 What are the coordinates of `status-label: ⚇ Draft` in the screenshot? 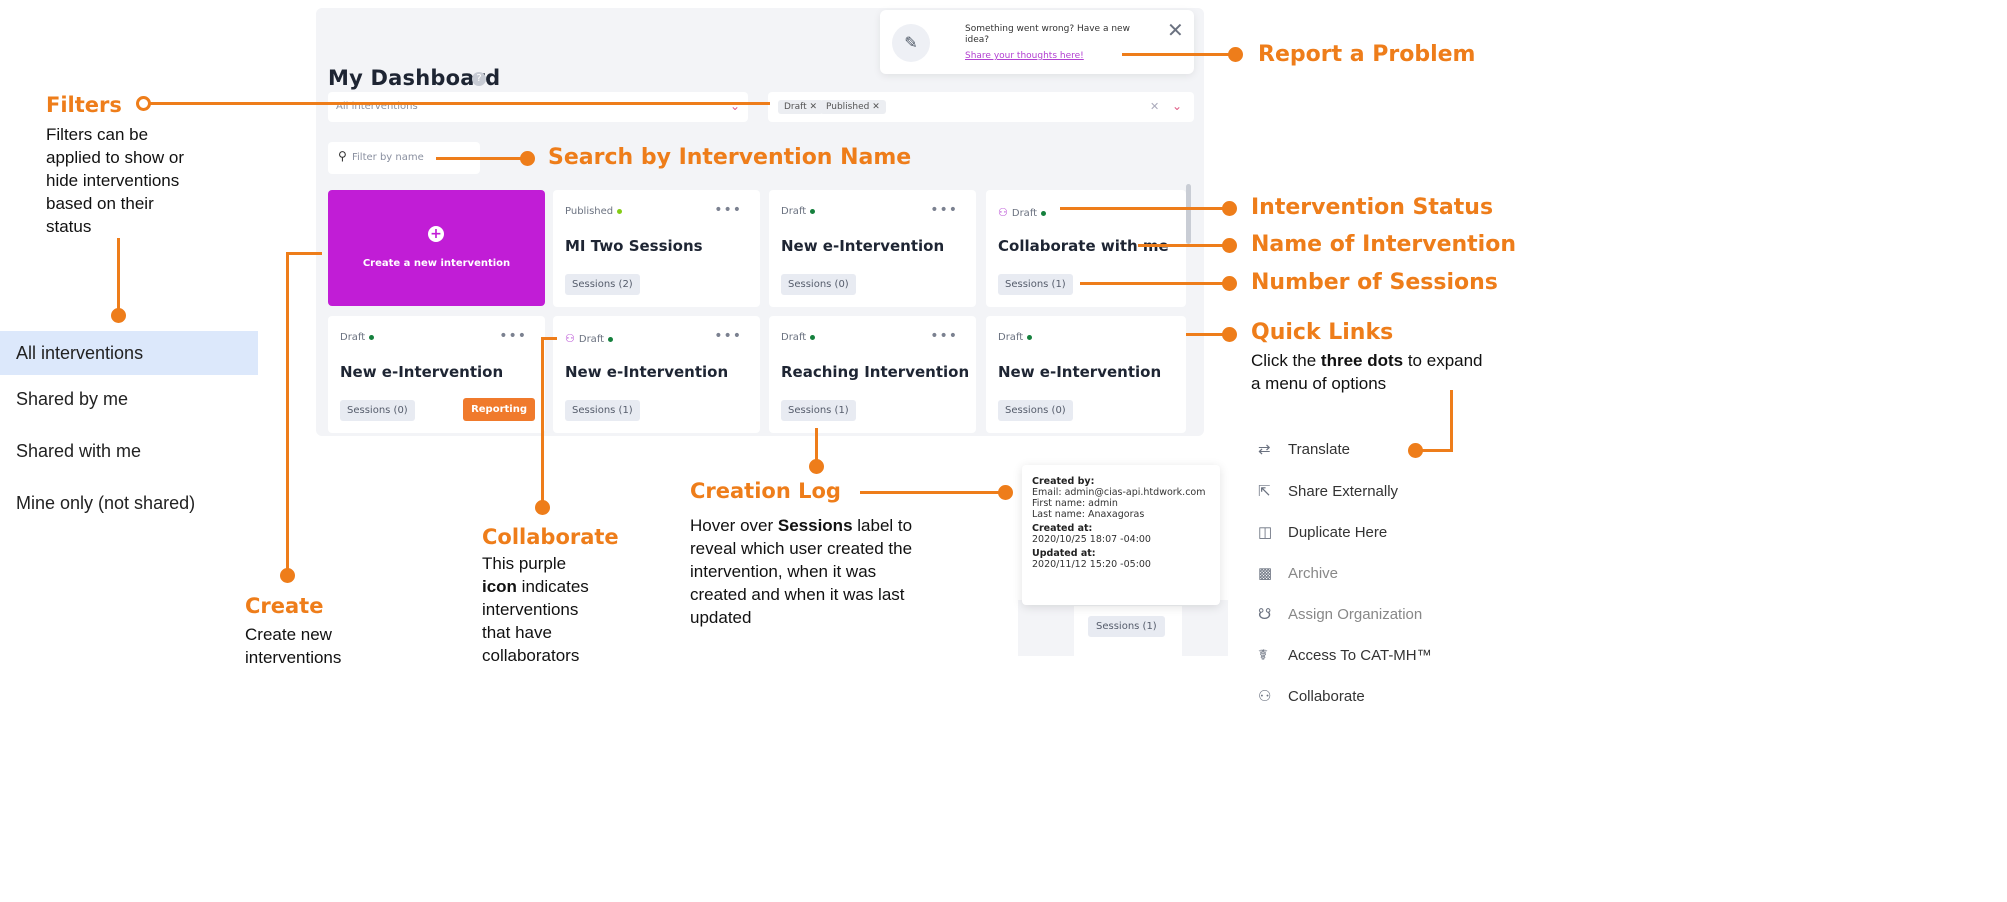 It's located at (589, 338).